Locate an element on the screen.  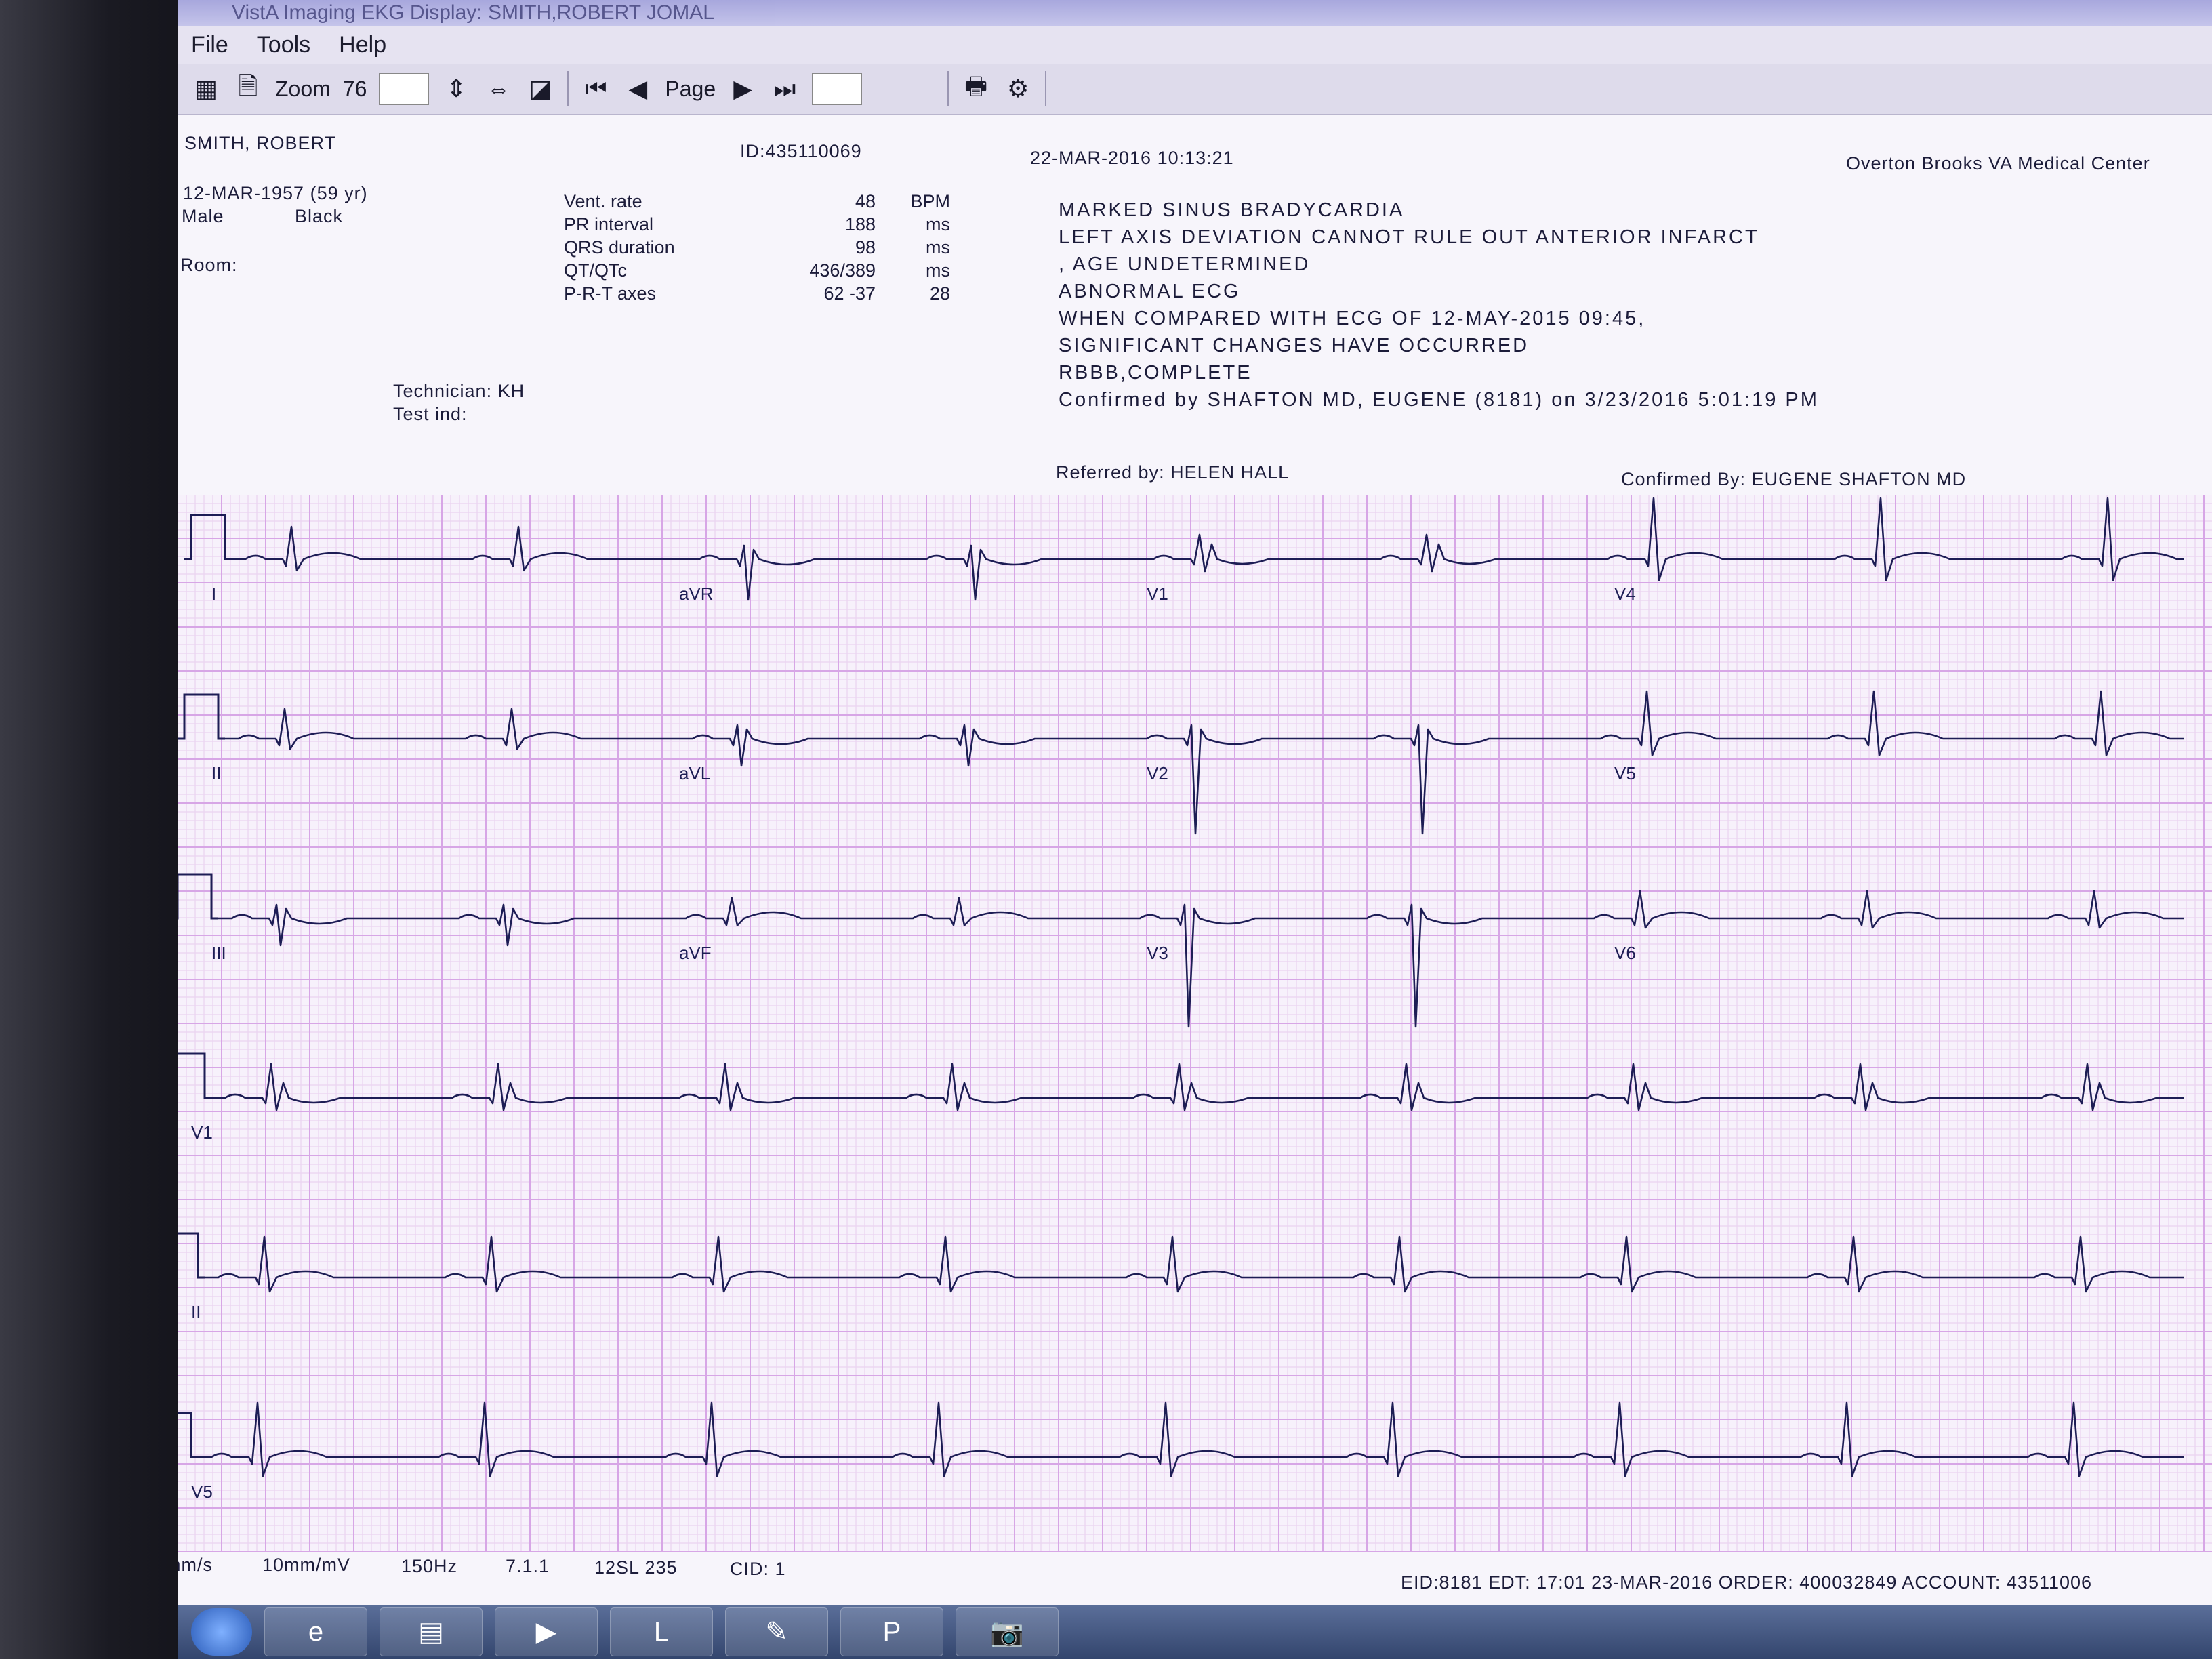
lead-label: aVR is located at coordinates (696, 593).